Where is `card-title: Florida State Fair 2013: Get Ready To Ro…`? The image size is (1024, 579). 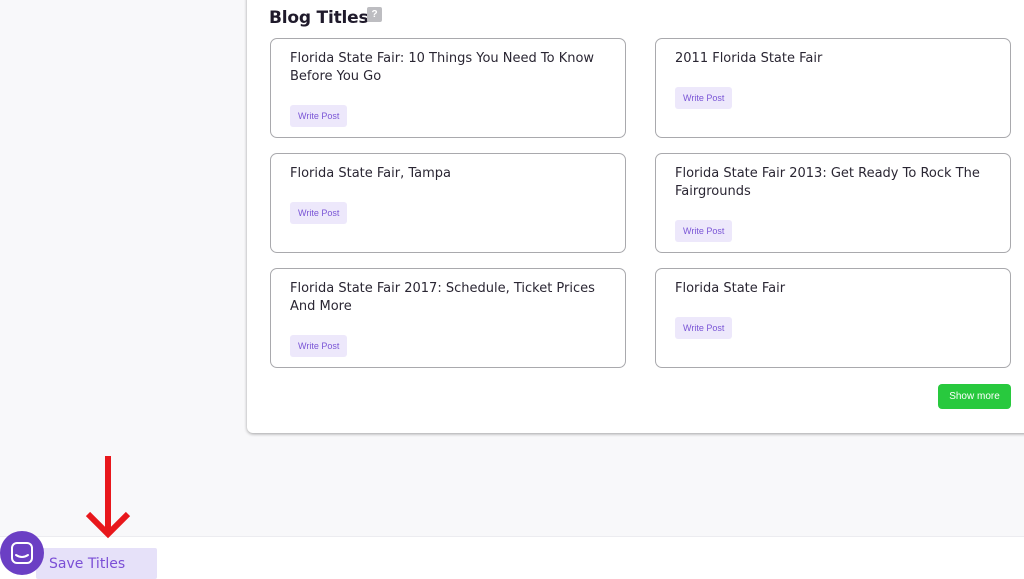
card-title: Florida State Fair 2013: Get Ready To Ro… is located at coordinates (827, 182).